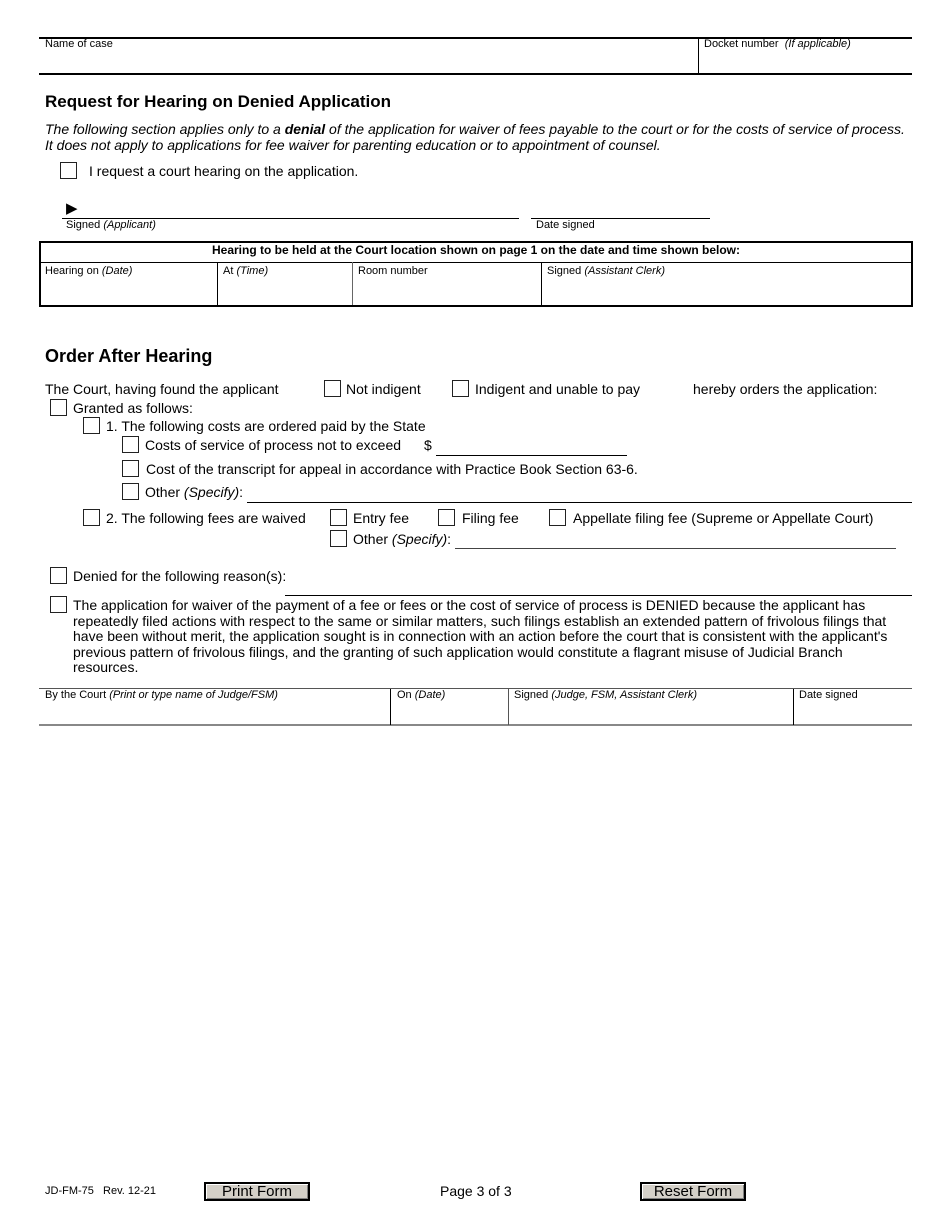 Image resolution: width=950 pixels, height=1230 pixels. I want to click on other-fees-field, so click(675, 539).